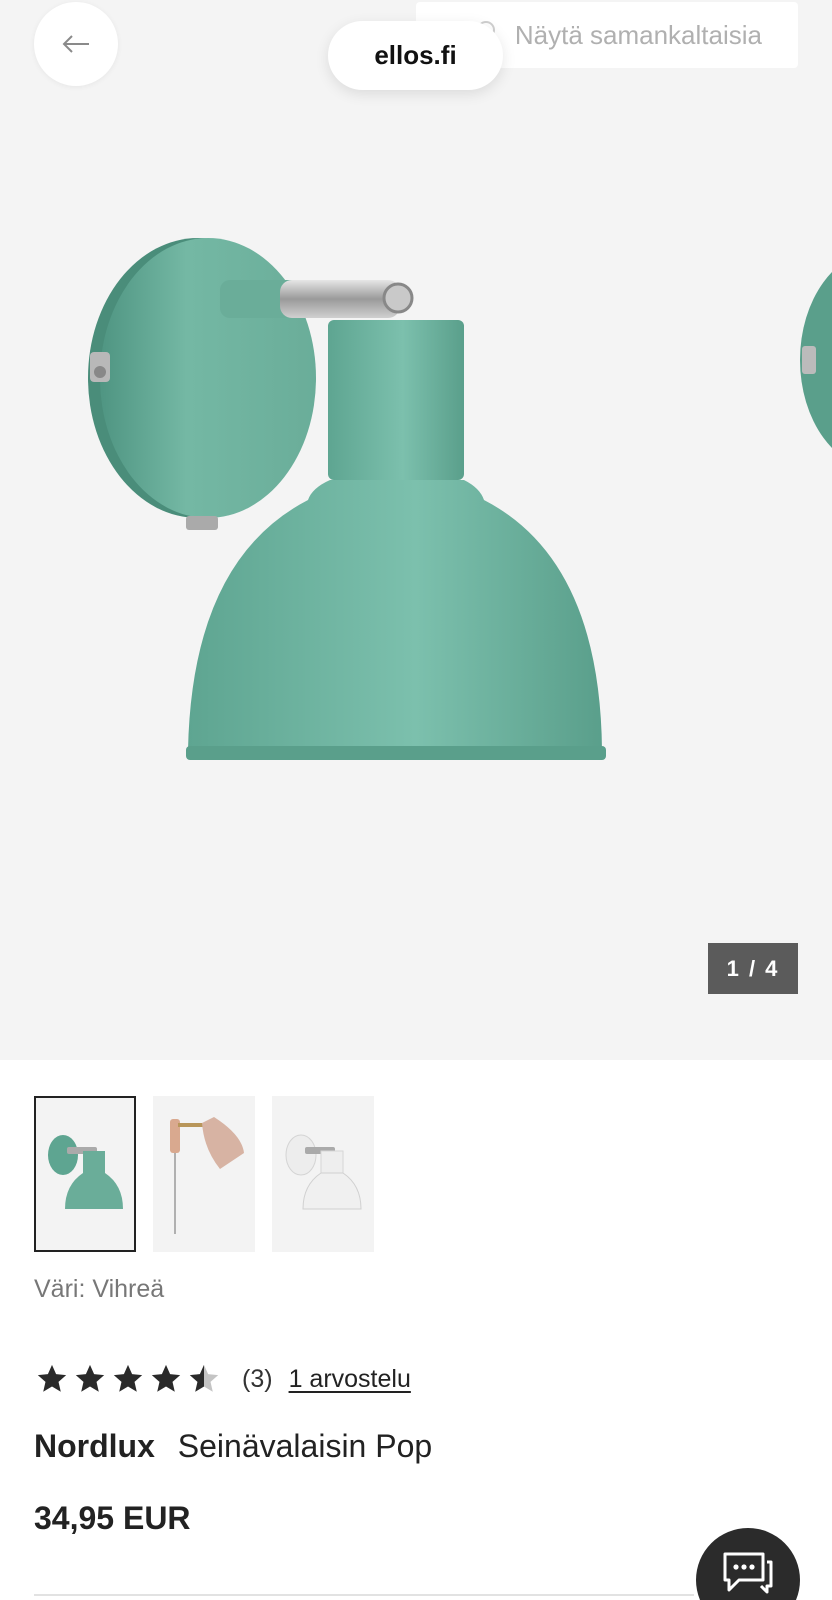 This screenshot has width=832, height=1600. What do you see at coordinates (305, 1446) in the screenshot?
I see `product-name: Seinävalaisin Pop` at bounding box center [305, 1446].